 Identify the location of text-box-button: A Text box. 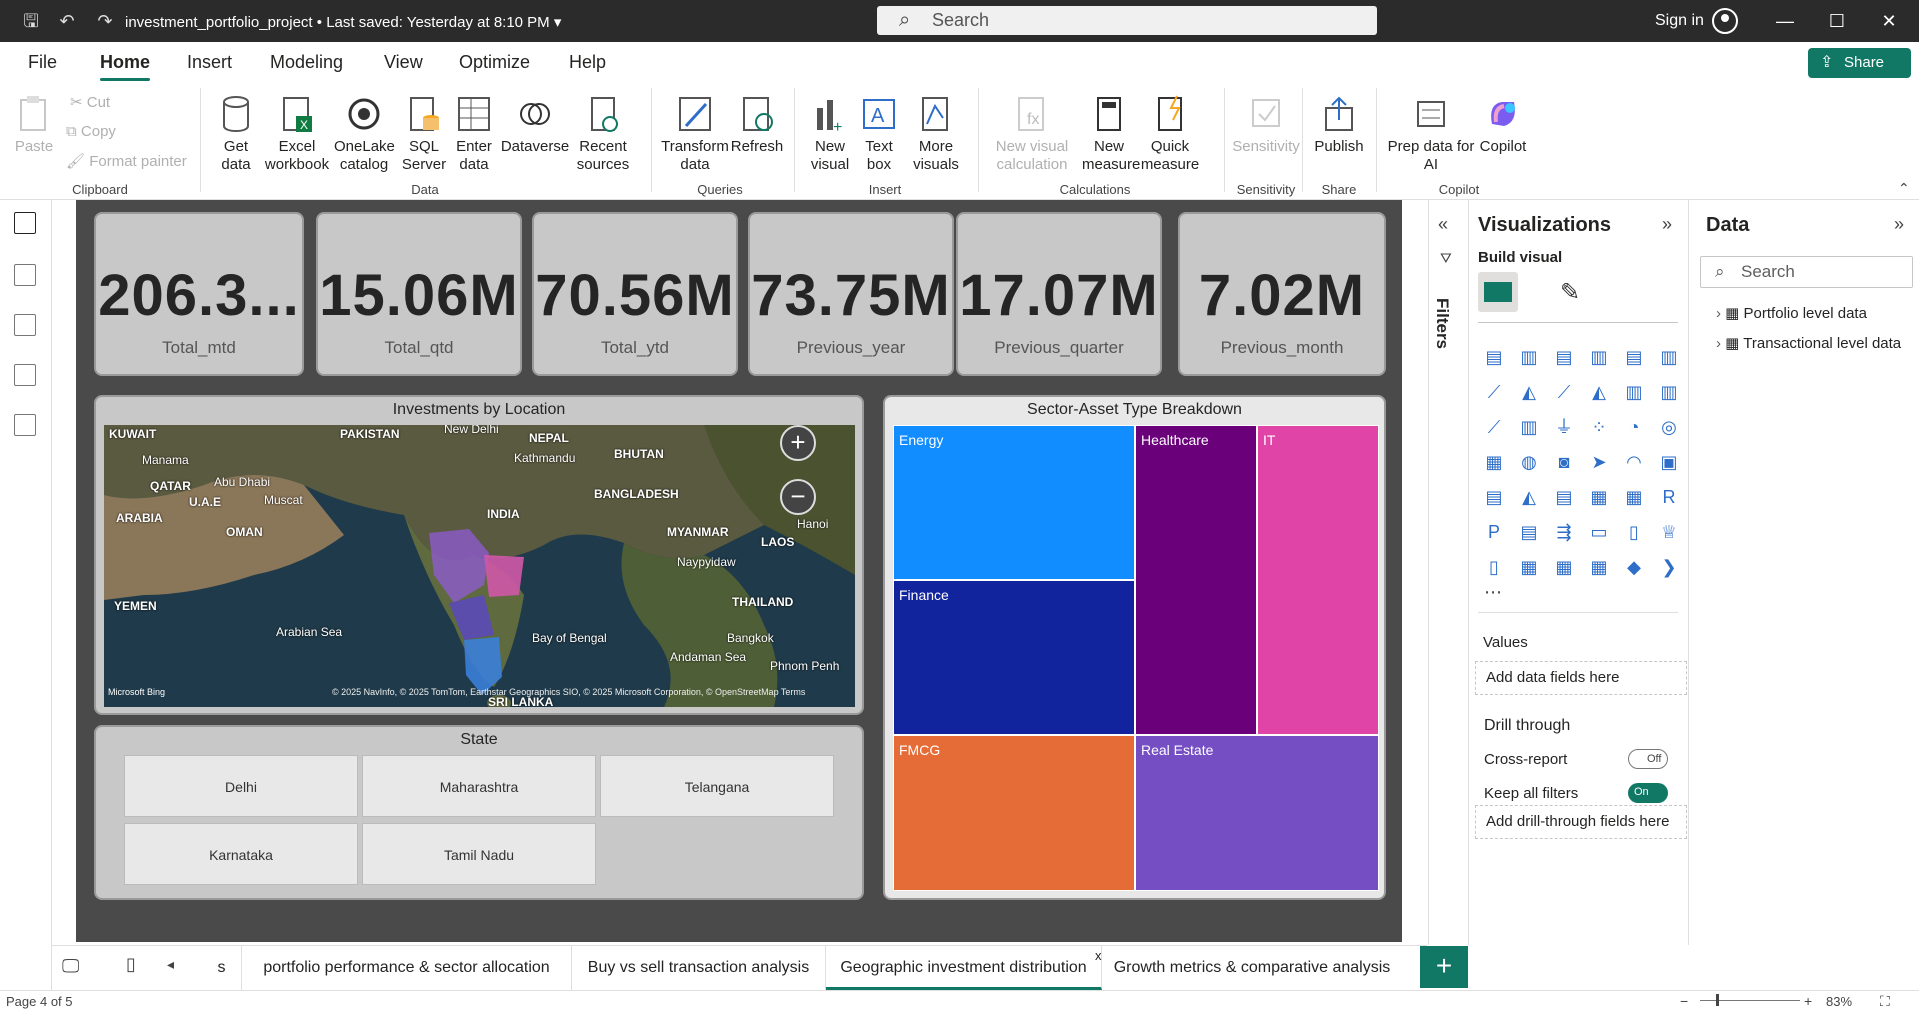
(879, 134).